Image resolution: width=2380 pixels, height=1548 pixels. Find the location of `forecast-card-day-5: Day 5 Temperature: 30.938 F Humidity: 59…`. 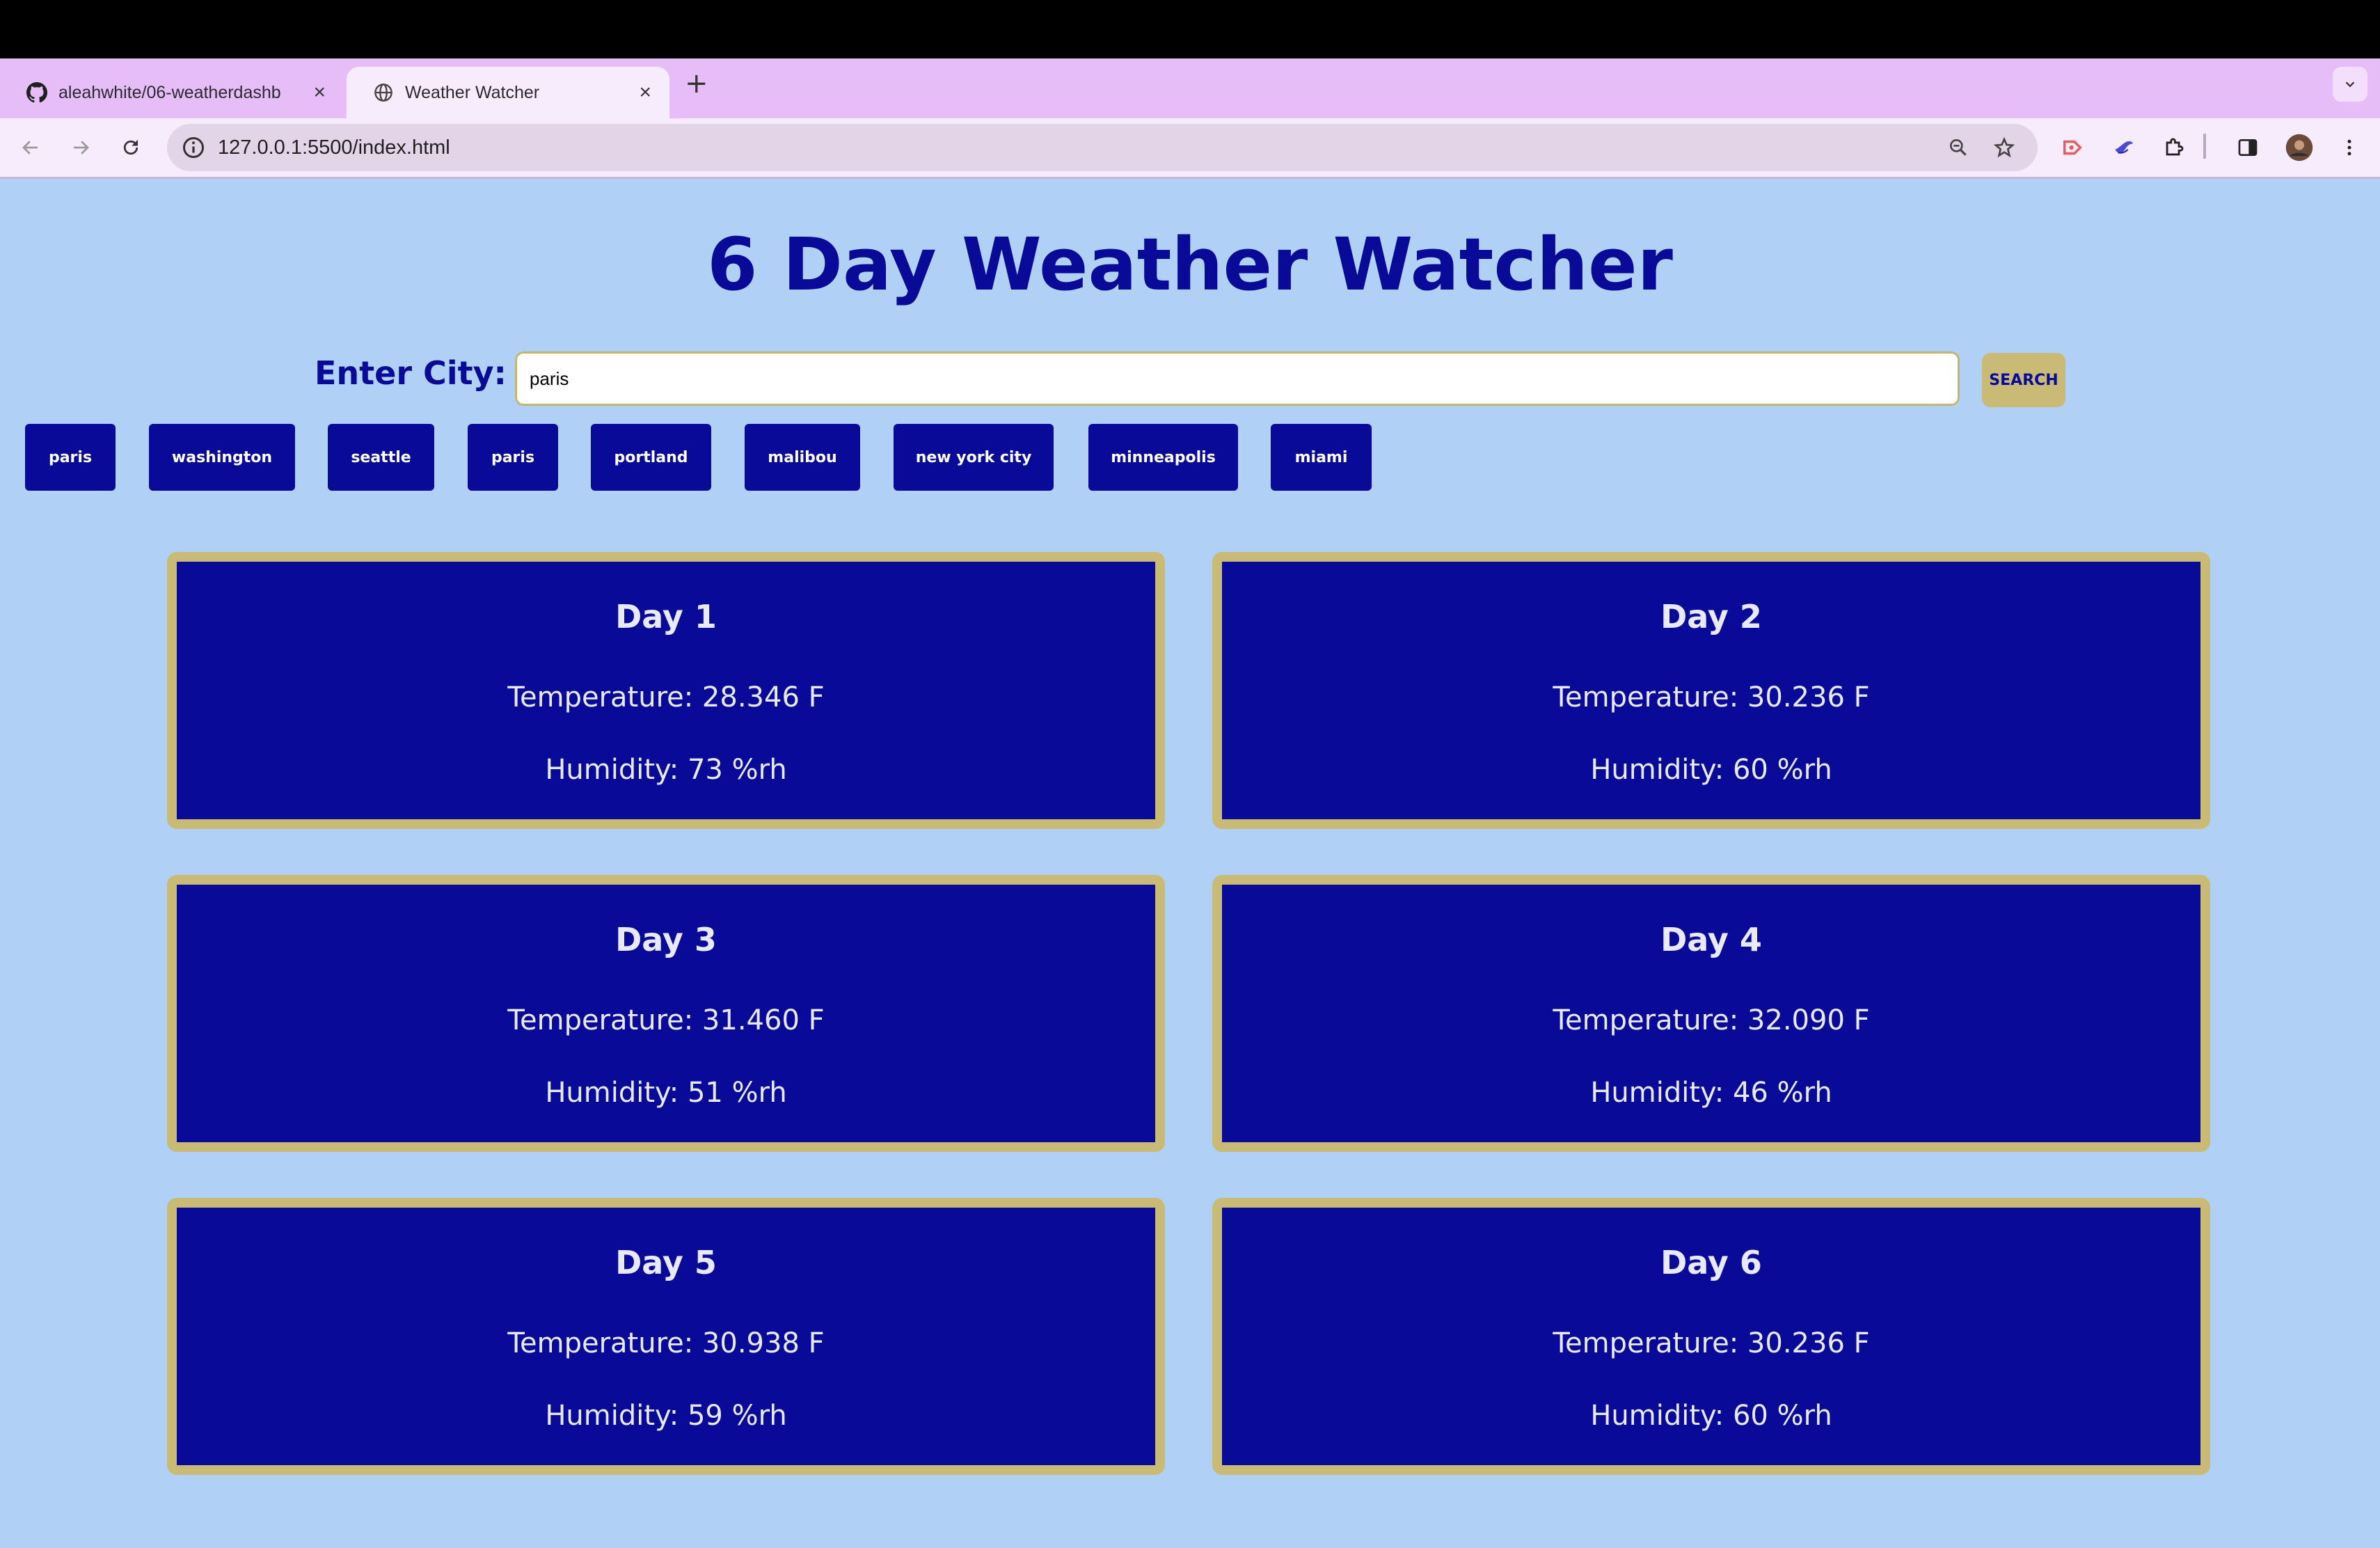

forecast-card-day-5: Day 5 Temperature: 30.938 F Humidity: 59… is located at coordinates (666, 1336).